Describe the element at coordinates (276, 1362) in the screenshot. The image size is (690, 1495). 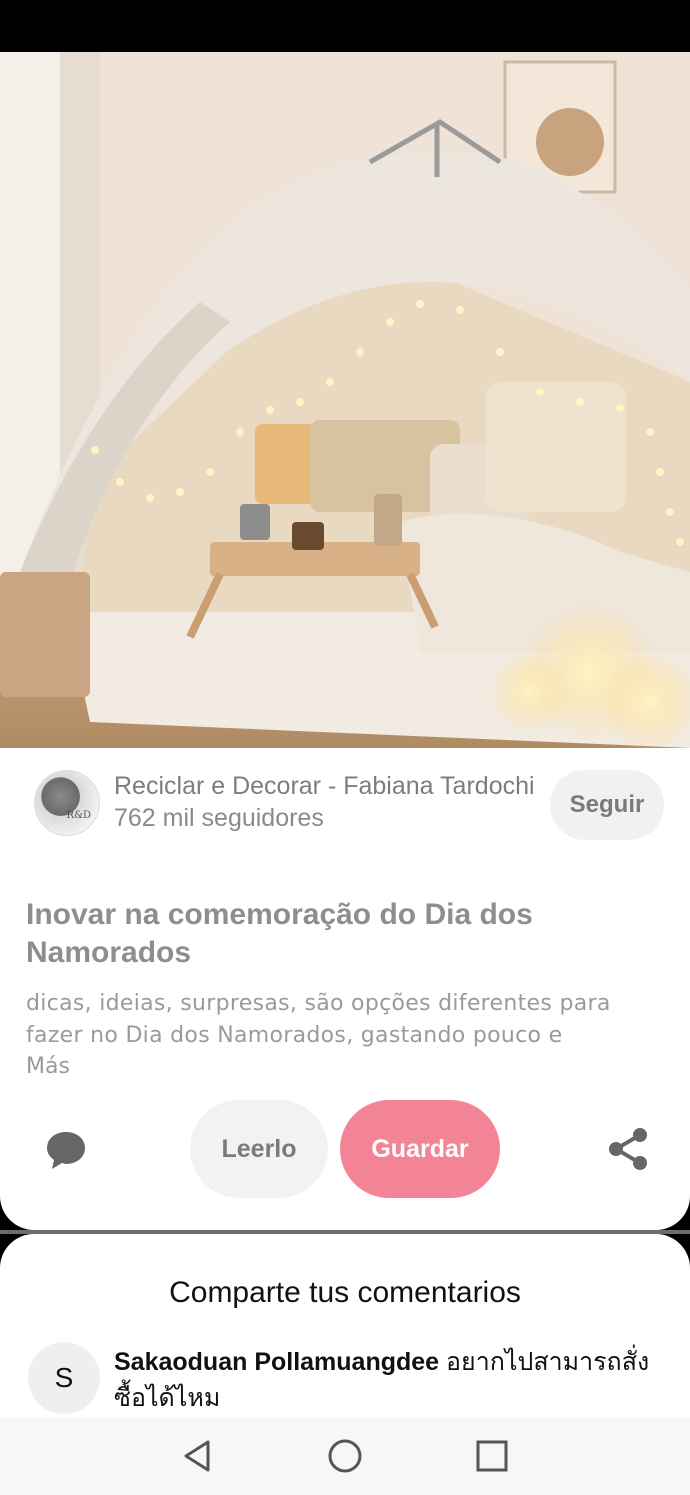
I see `commenter-name: Sakaoduan Pollamuangdee` at that location.